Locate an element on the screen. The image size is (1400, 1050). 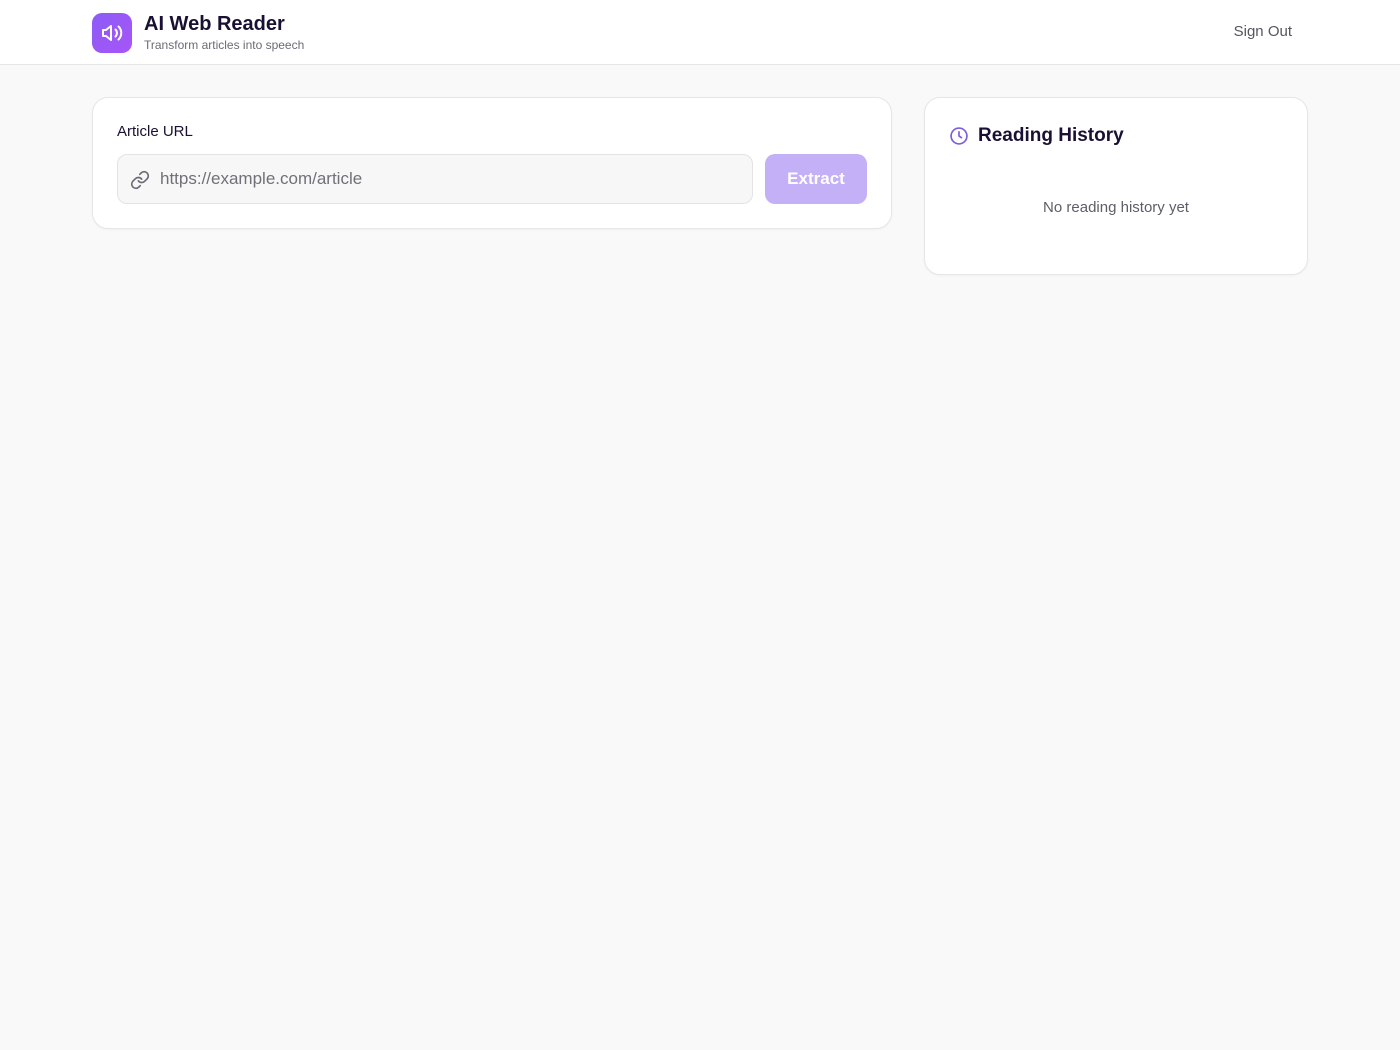
article-url-field is located at coordinates (435, 179).